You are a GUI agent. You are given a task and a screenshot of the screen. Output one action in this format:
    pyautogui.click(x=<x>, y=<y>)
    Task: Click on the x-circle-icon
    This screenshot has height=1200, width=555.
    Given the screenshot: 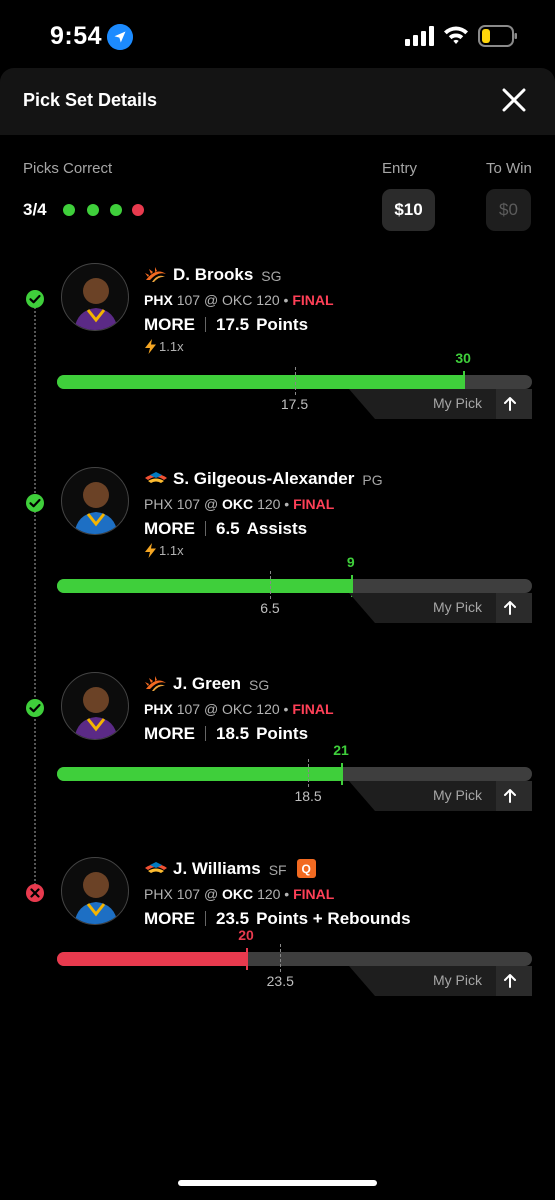 What is the action you would take?
    pyautogui.click(x=35, y=893)
    